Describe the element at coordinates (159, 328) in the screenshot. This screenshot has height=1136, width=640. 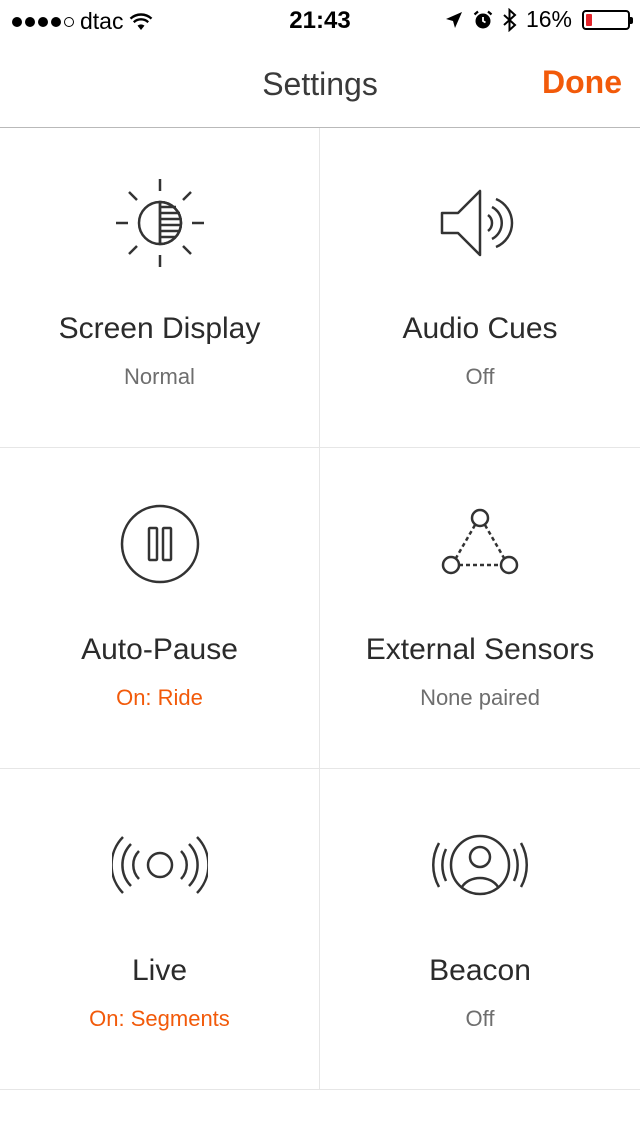
I see `tile-title: Screen Display` at that location.